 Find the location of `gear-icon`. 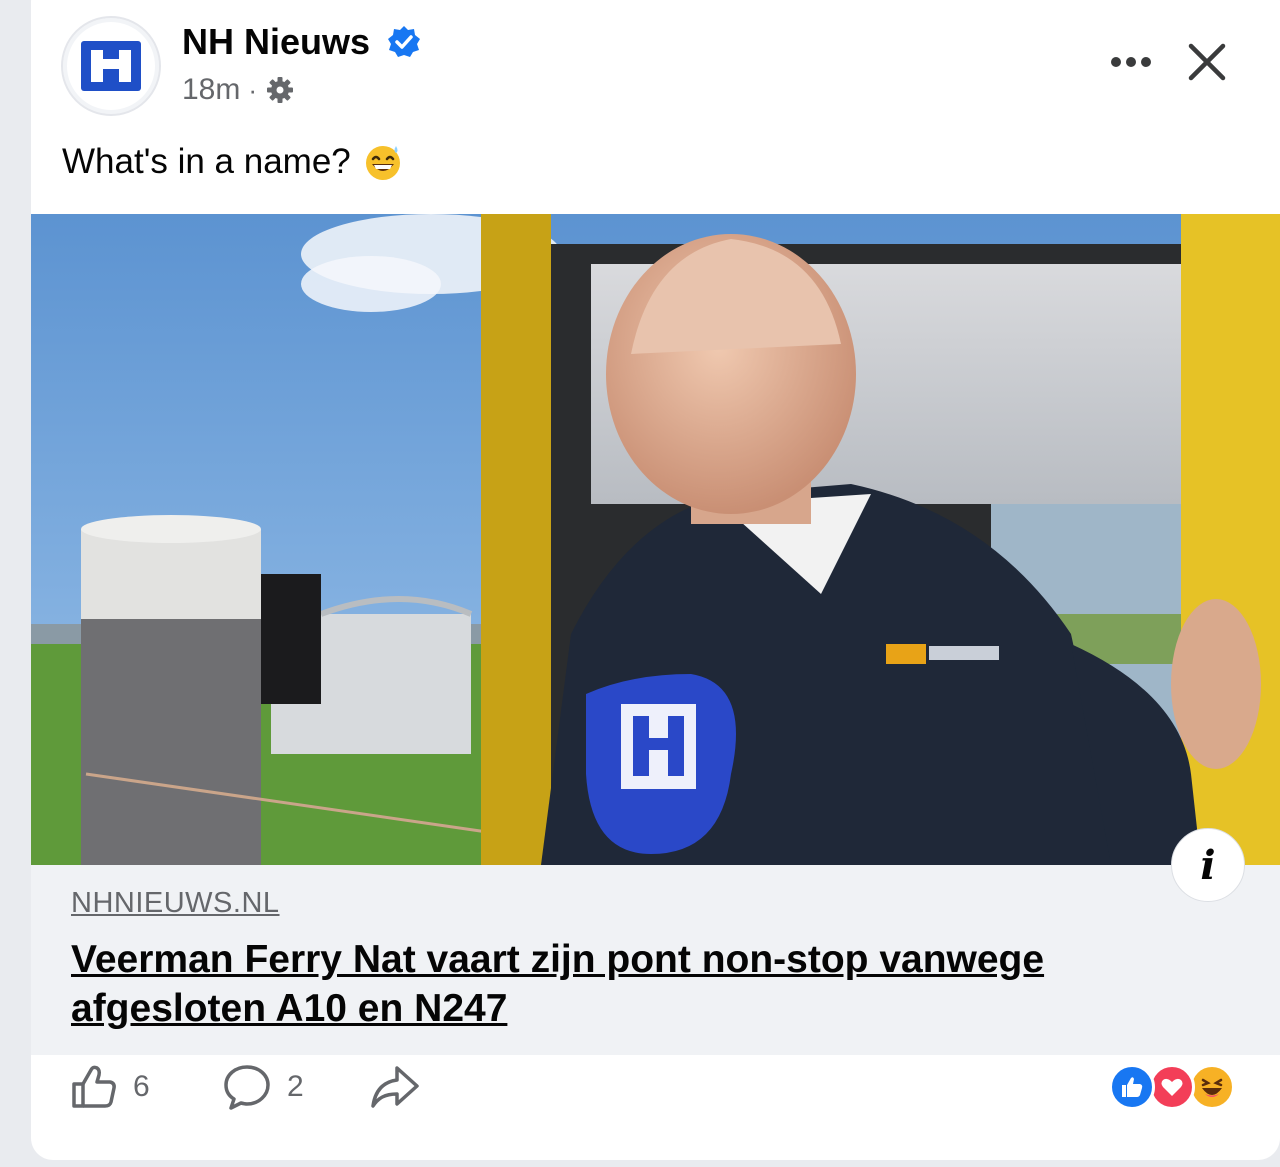

gear-icon is located at coordinates (280, 90).